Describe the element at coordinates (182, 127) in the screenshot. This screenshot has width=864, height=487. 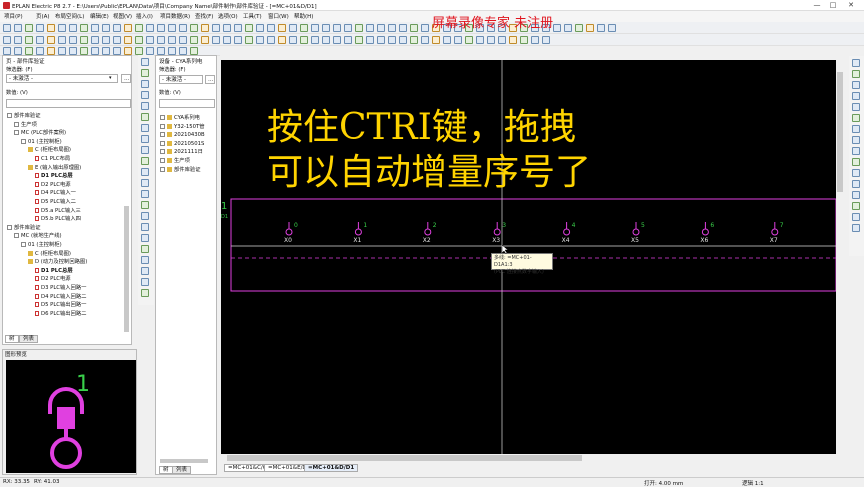
I see `device-tree-item: Y32-150T管` at that location.